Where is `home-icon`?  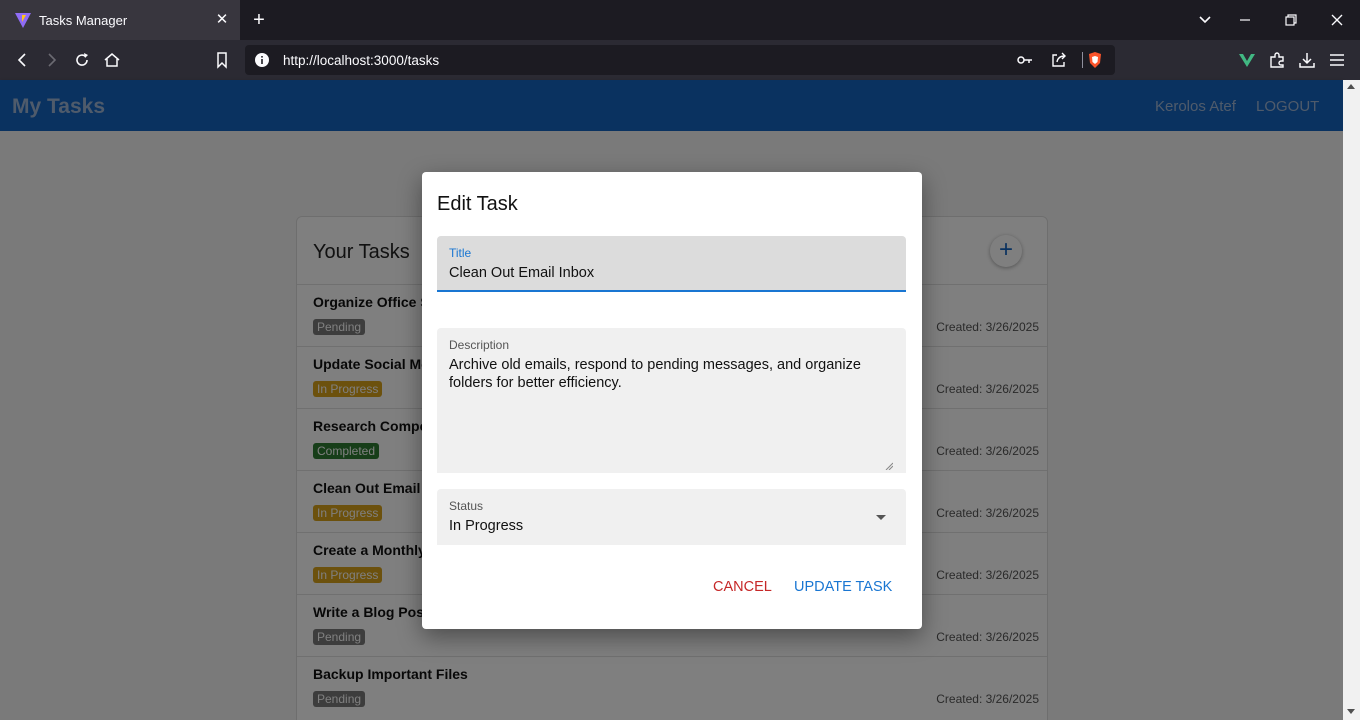
home-icon is located at coordinates (112, 60).